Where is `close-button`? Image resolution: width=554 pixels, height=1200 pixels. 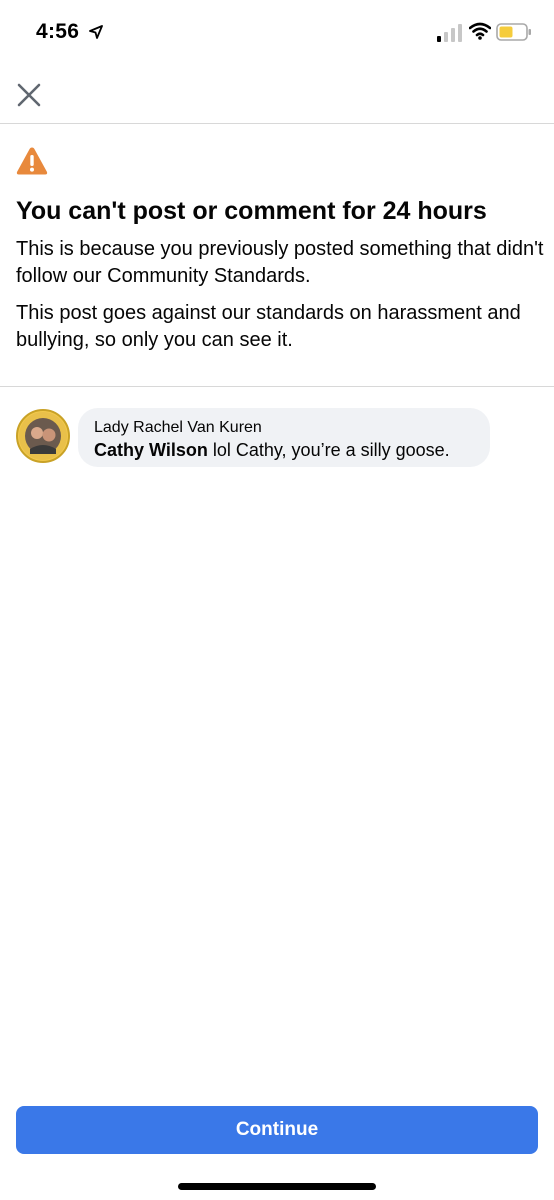
close-button is located at coordinates (29, 95).